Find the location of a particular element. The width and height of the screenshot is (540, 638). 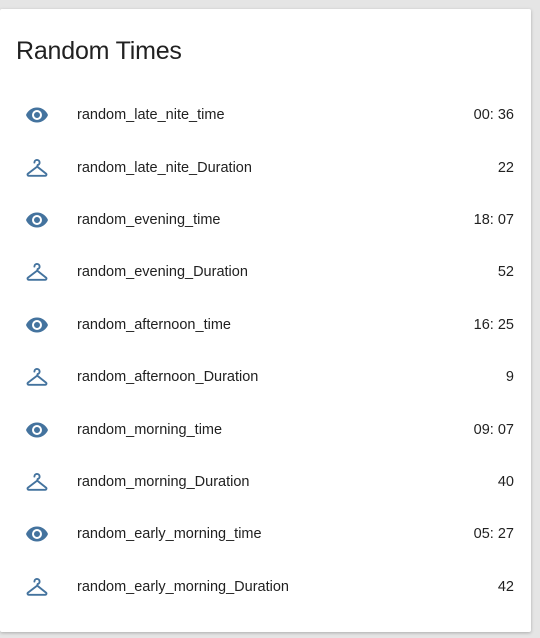

entity-name: random_afternoon_time is located at coordinates (154, 324).